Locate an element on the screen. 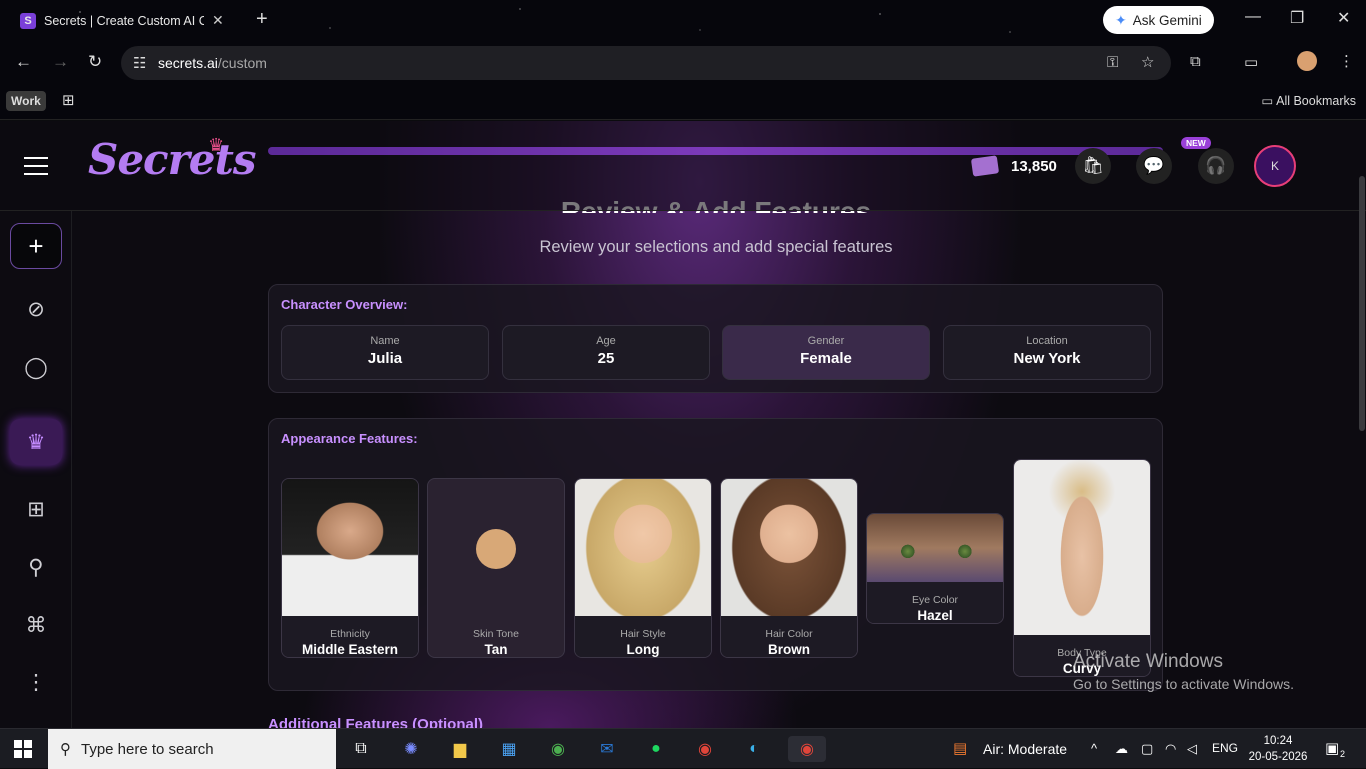 The height and width of the screenshot is (769, 1366). key-icon: ⚿ is located at coordinates (1112, 62).